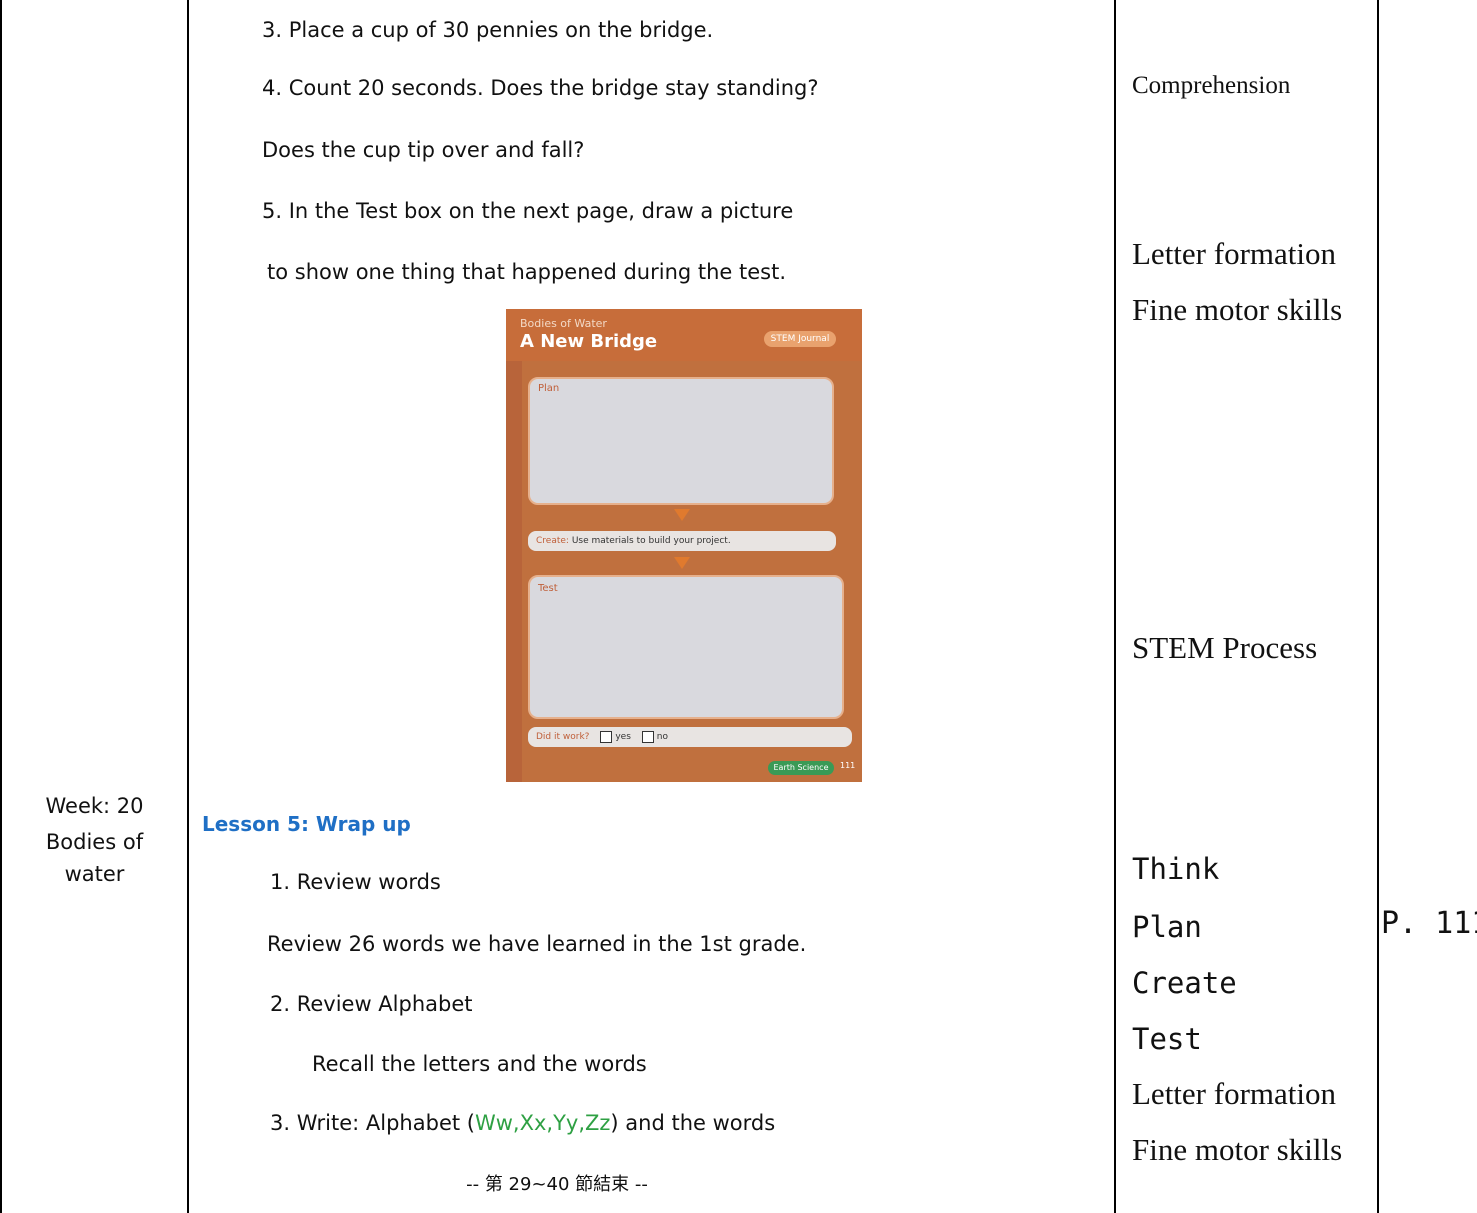  Describe the element at coordinates (1, 606) in the screenshot. I see `table-left-border` at that location.